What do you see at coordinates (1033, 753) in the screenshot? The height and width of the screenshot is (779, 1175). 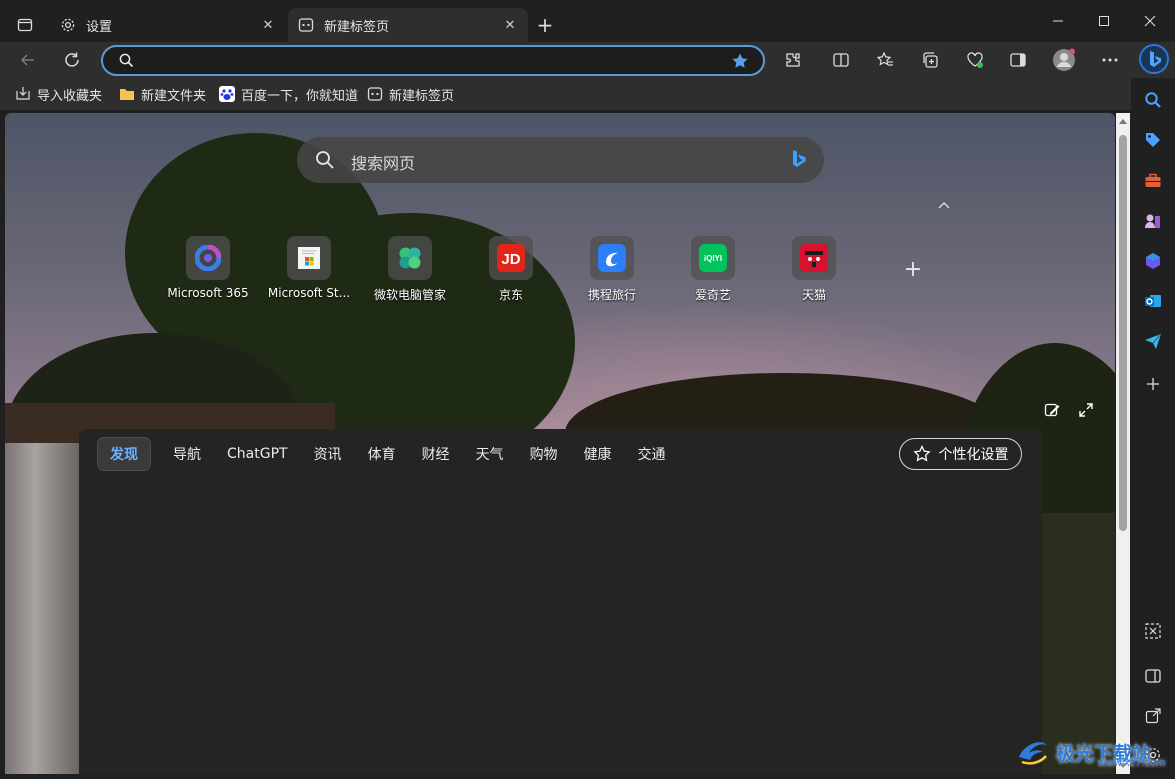 I see `watermark-logo-icon` at bounding box center [1033, 753].